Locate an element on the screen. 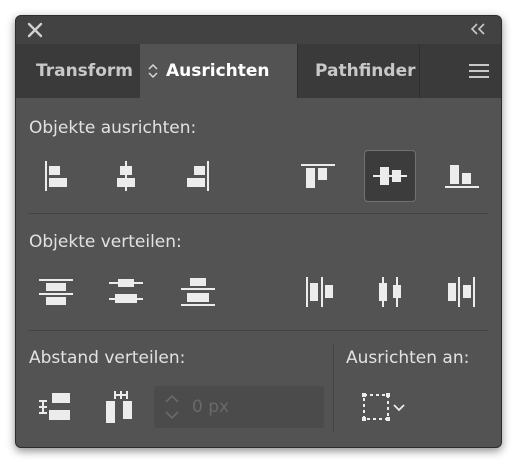 The width and height of the screenshot is (518, 466). align-right-icon is located at coordinates (198, 176).